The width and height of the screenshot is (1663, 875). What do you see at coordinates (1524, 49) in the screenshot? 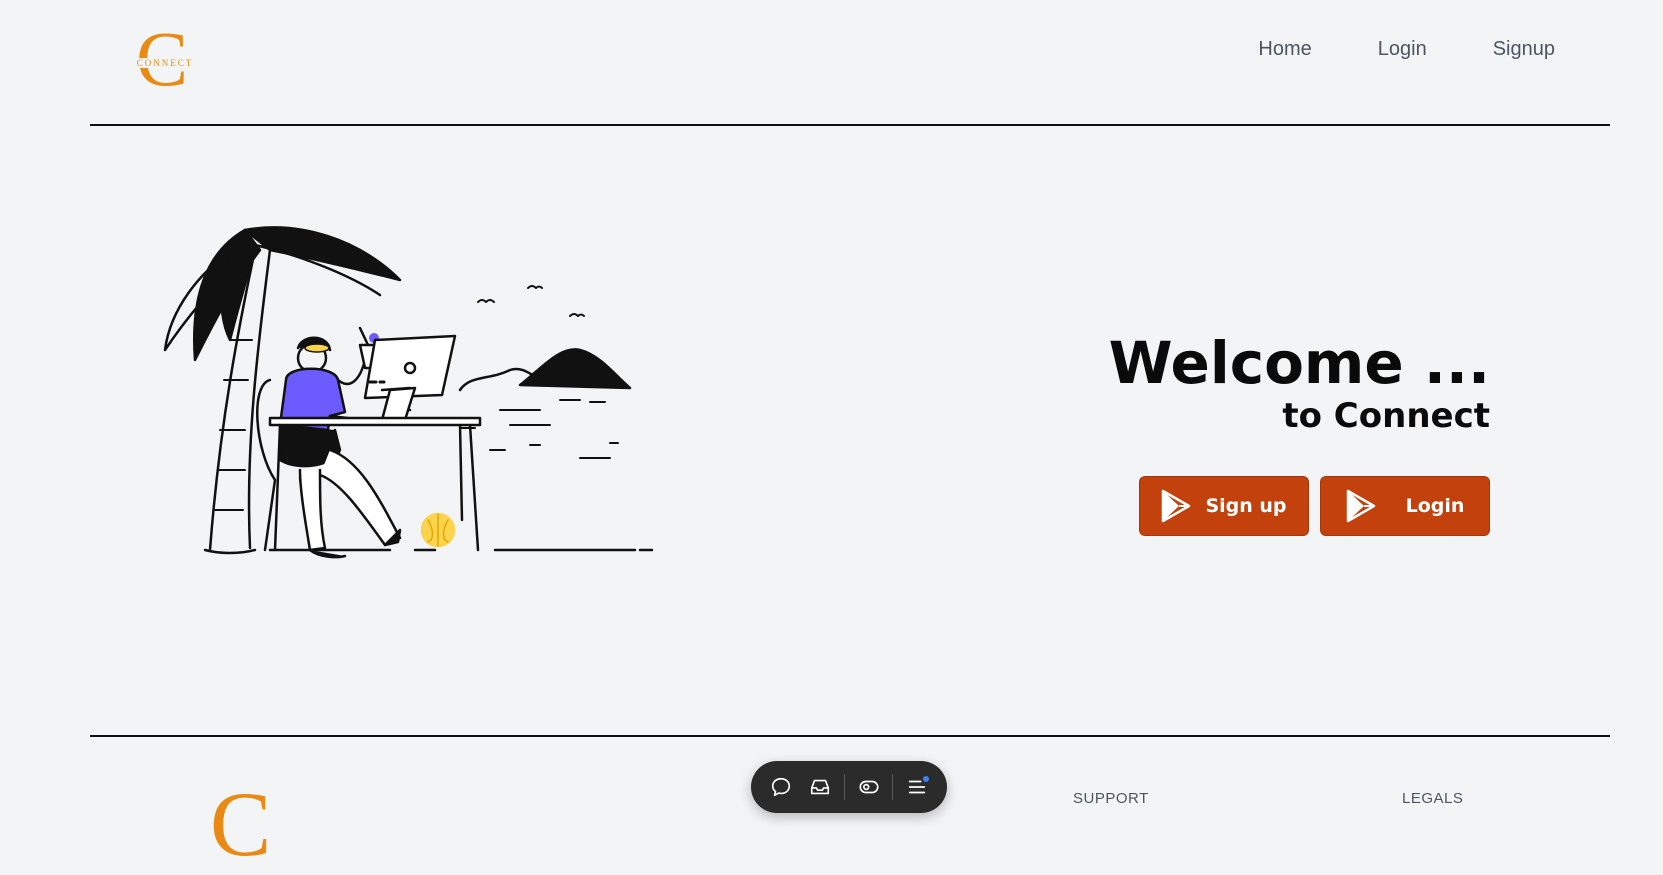
I see `nav-signup: Signup` at bounding box center [1524, 49].